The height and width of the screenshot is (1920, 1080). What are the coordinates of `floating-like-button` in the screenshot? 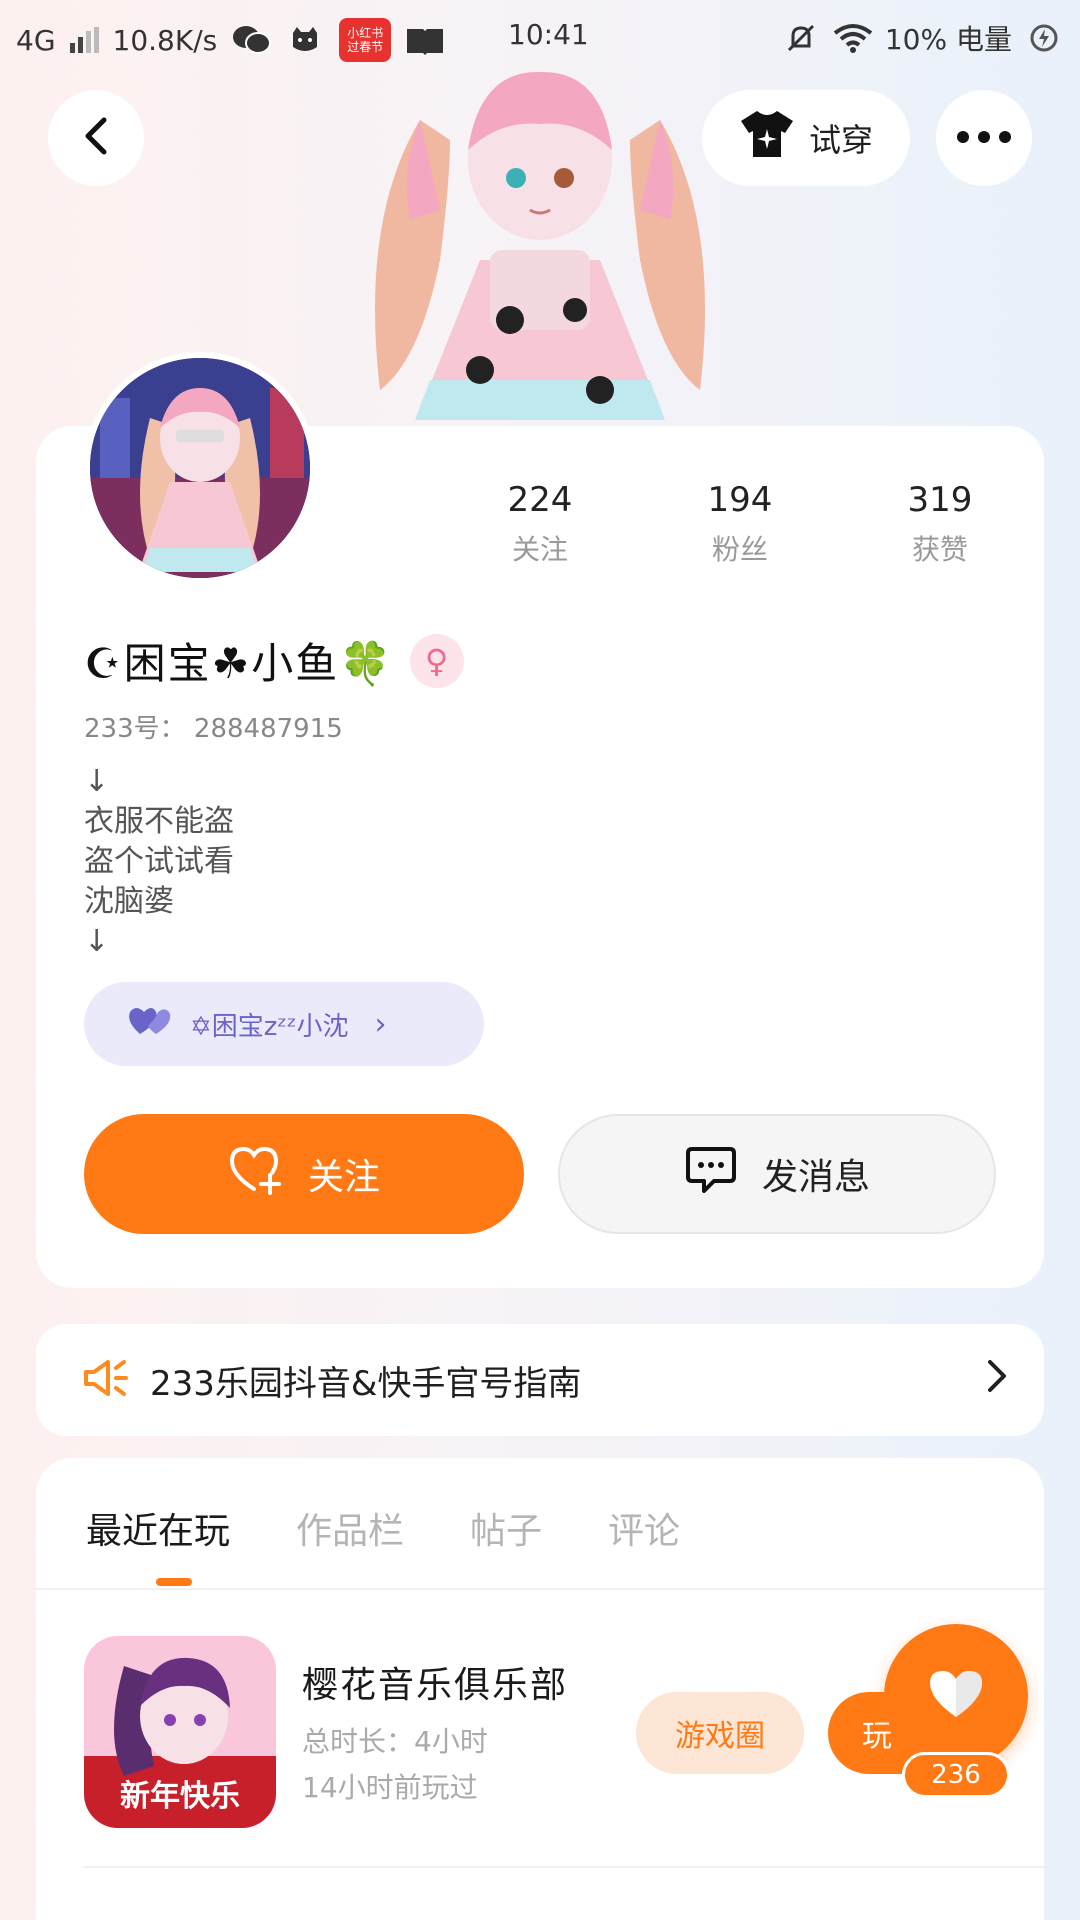 It's located at (956, 1696).